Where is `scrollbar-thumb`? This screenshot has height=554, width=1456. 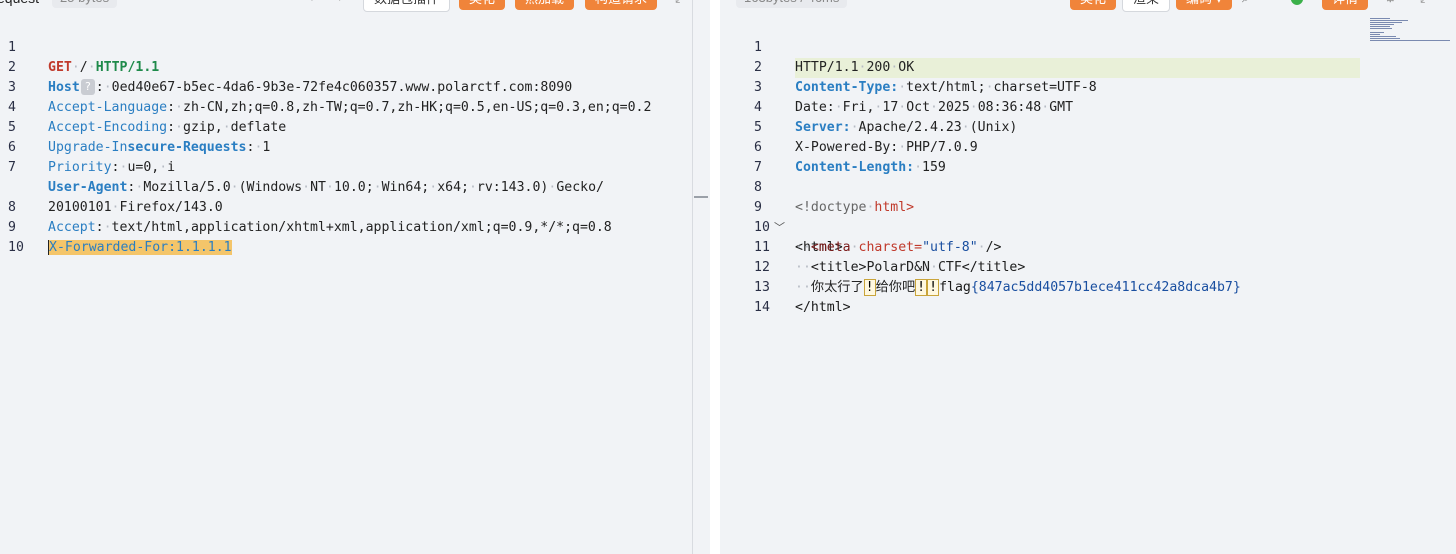 scrollbar-thumb is located at coordinates (701, 197).